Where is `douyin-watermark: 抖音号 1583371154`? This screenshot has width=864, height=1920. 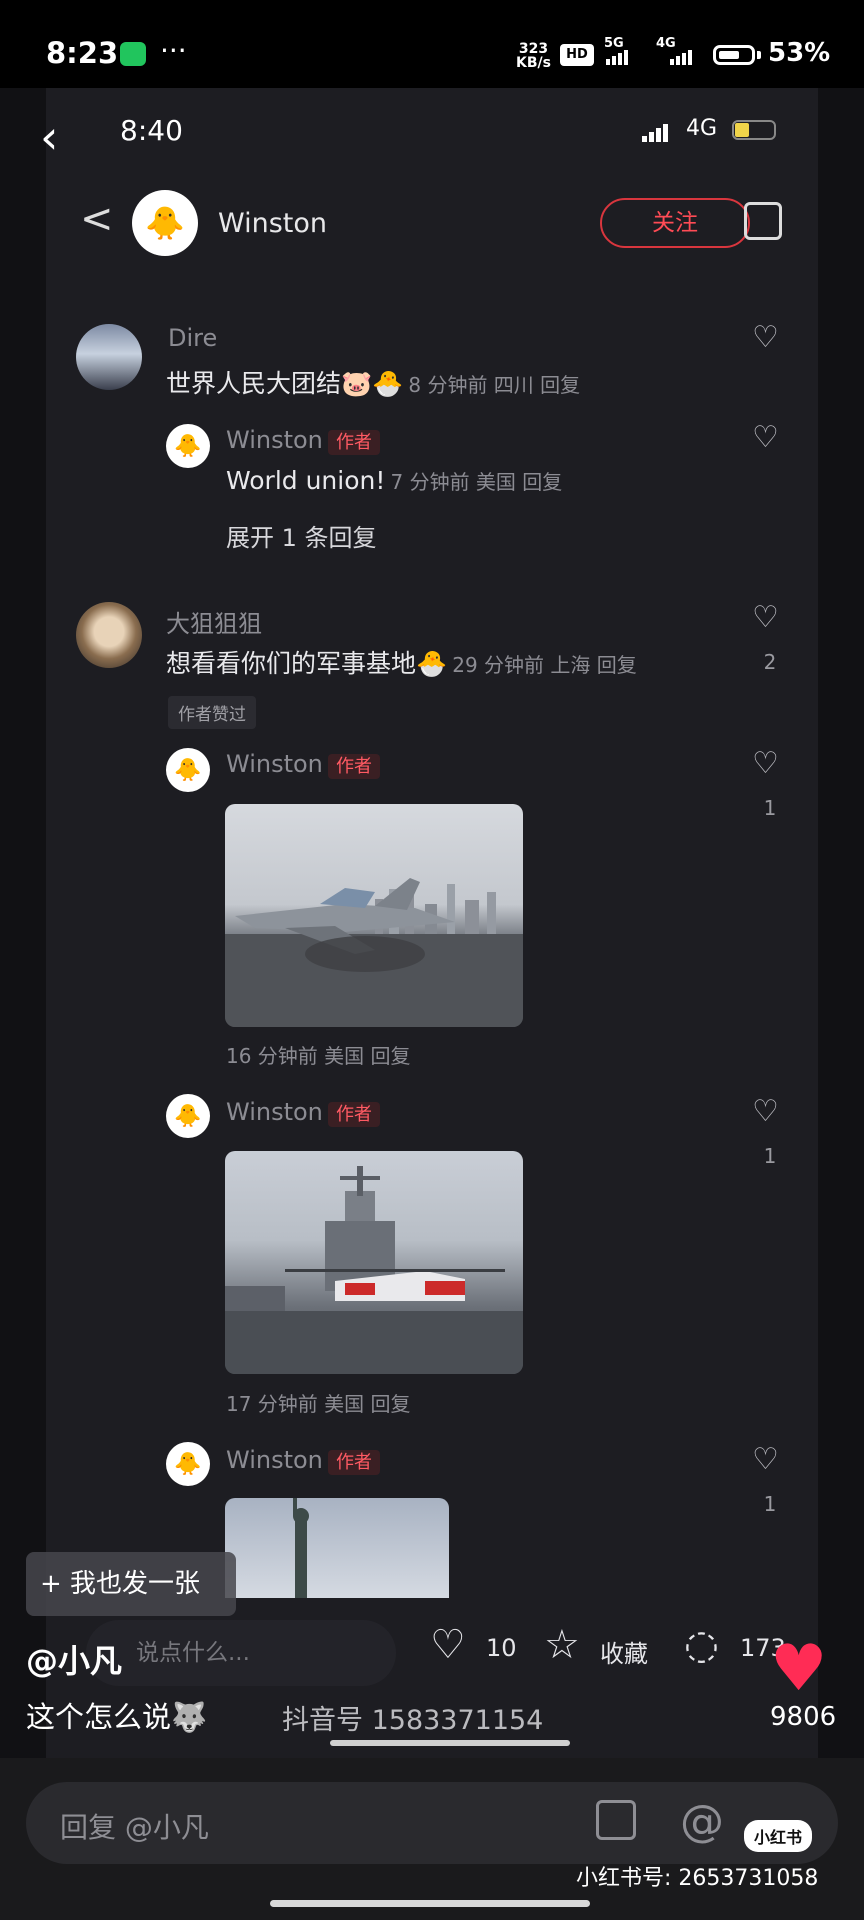
douyin-watermark: 抖音号 1583371154 is located at coordinates (413, 1720).